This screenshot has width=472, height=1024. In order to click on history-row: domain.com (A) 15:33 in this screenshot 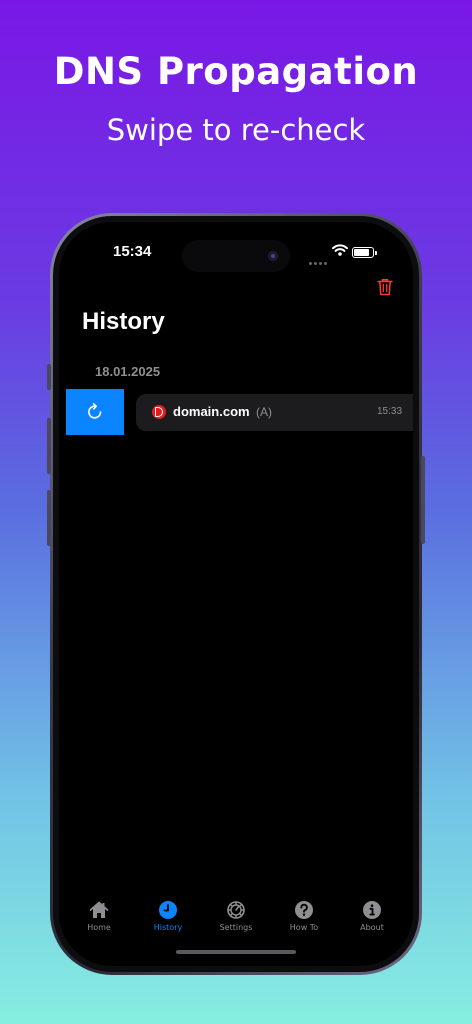, I will do `click(274, 412)`.